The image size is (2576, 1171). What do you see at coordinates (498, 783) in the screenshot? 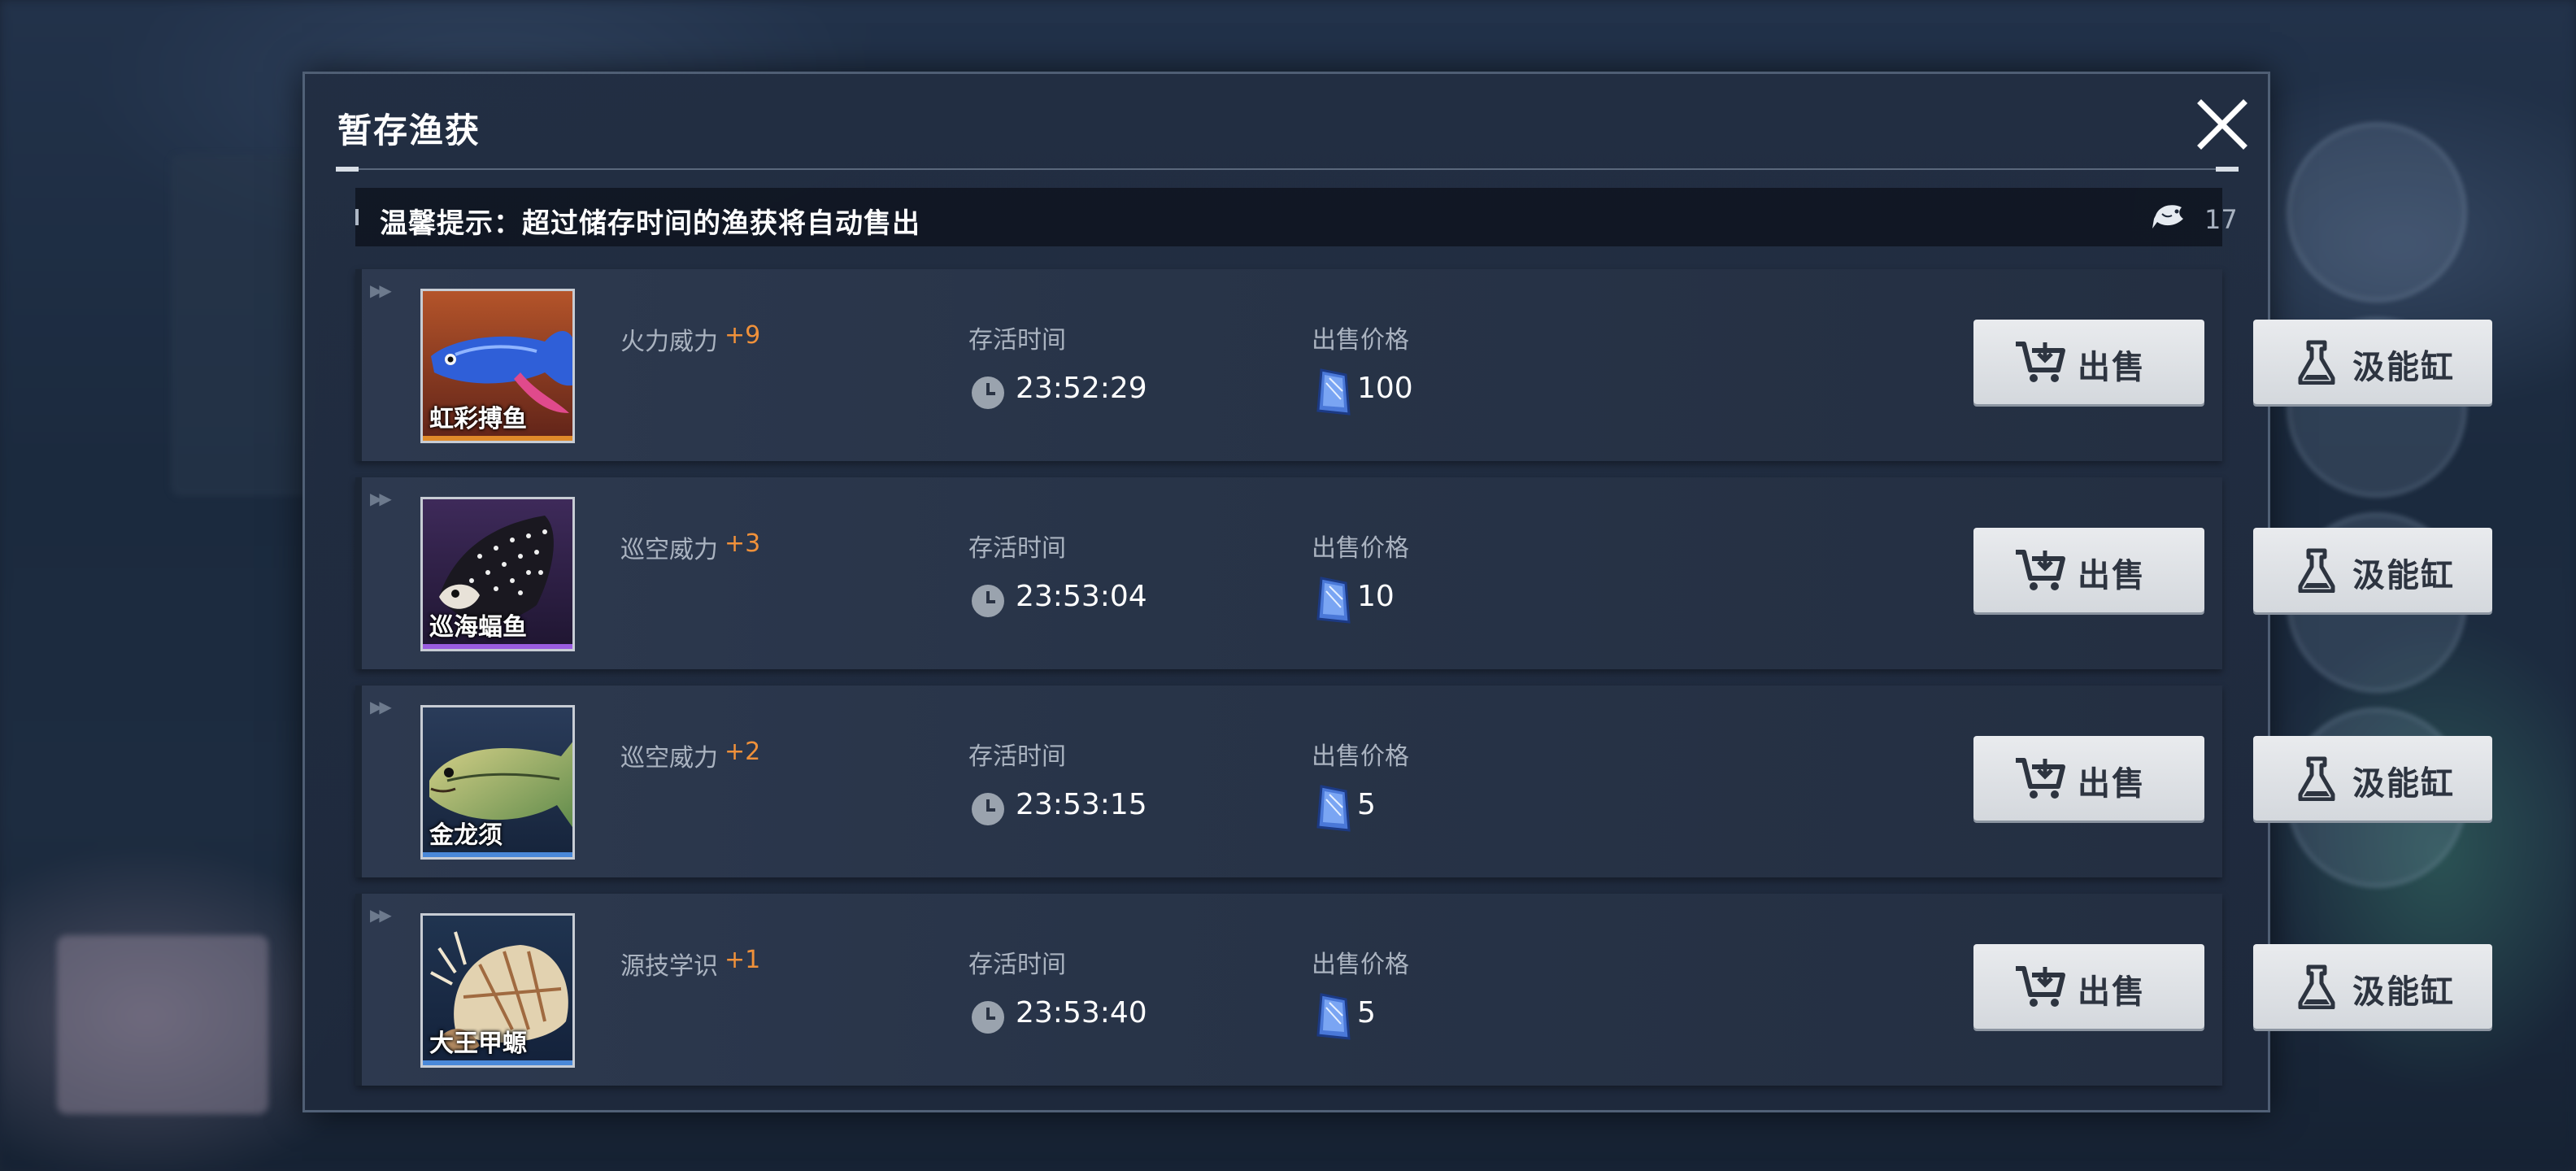
I see `fish-card: 金龙须` at bounding box center [498, 783].